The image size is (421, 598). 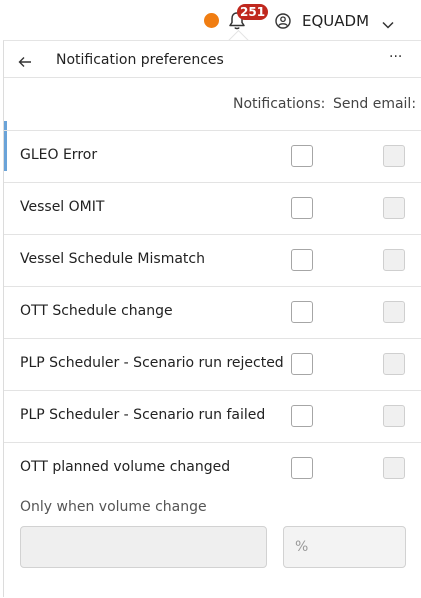 I want to click on status-indicator, so click(x=211, y=20).